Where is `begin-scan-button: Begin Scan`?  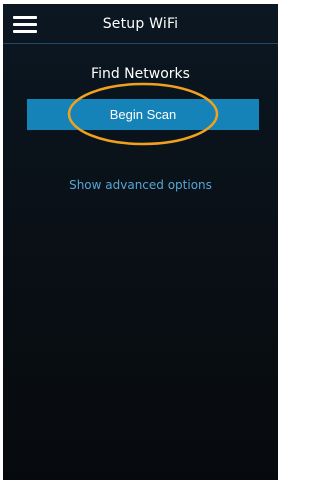
begin-scan-button: Begin Scan is located at coordinates (143, 114).